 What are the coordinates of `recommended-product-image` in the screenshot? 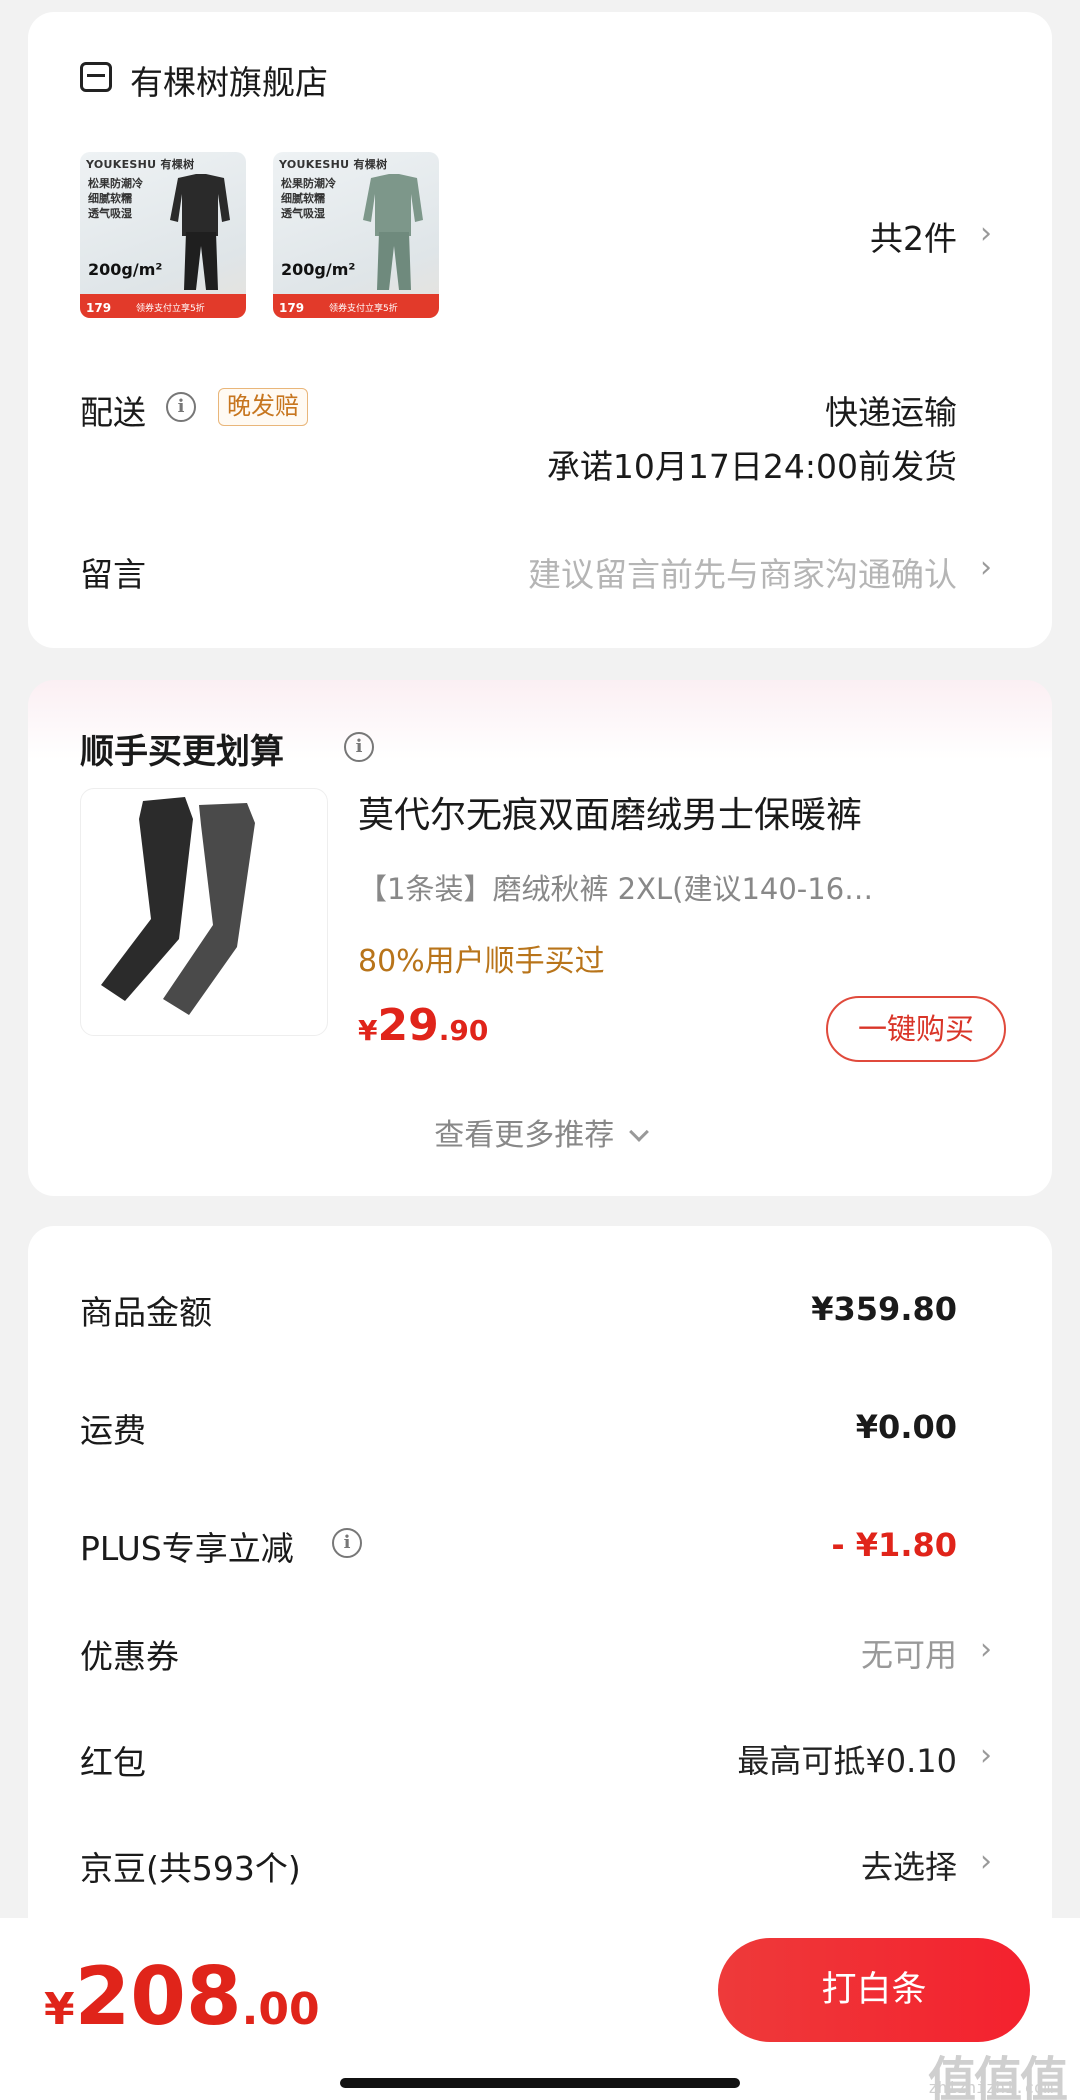 It's located at (204, 912).